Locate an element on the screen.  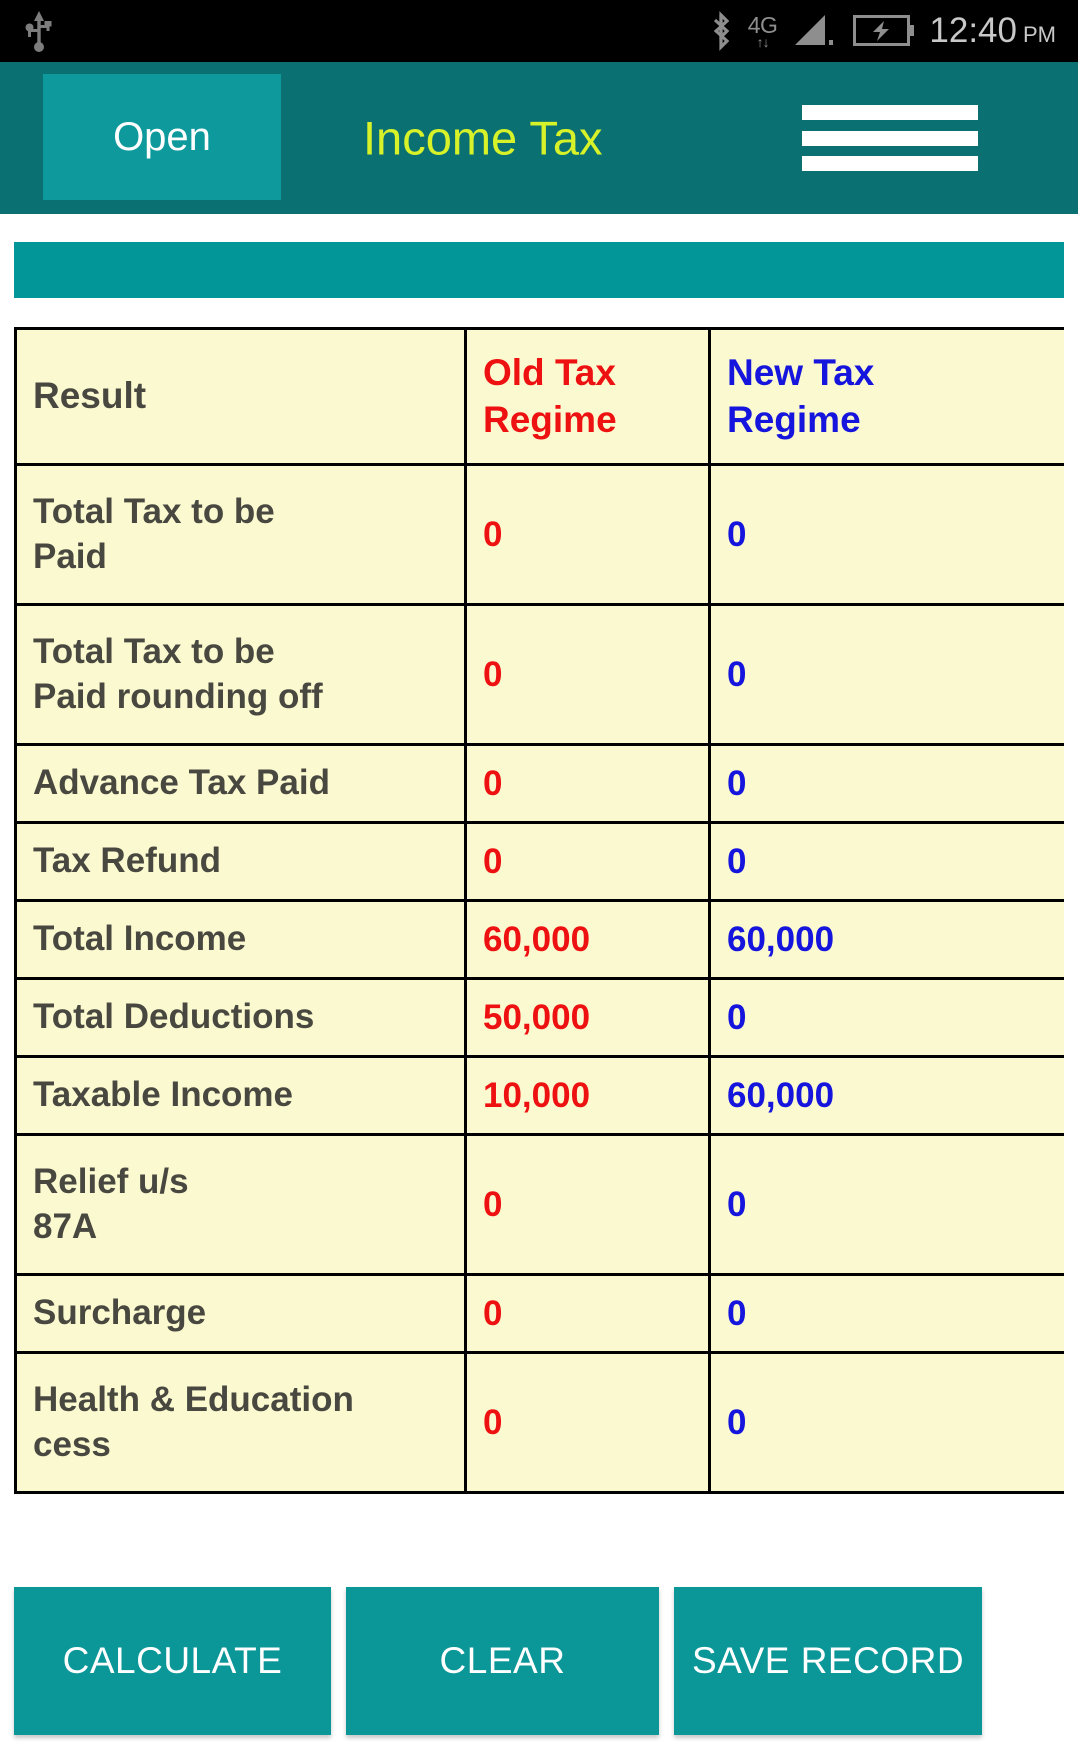
calculate-button: CALCULATE is located at coordinates (172, 1661).